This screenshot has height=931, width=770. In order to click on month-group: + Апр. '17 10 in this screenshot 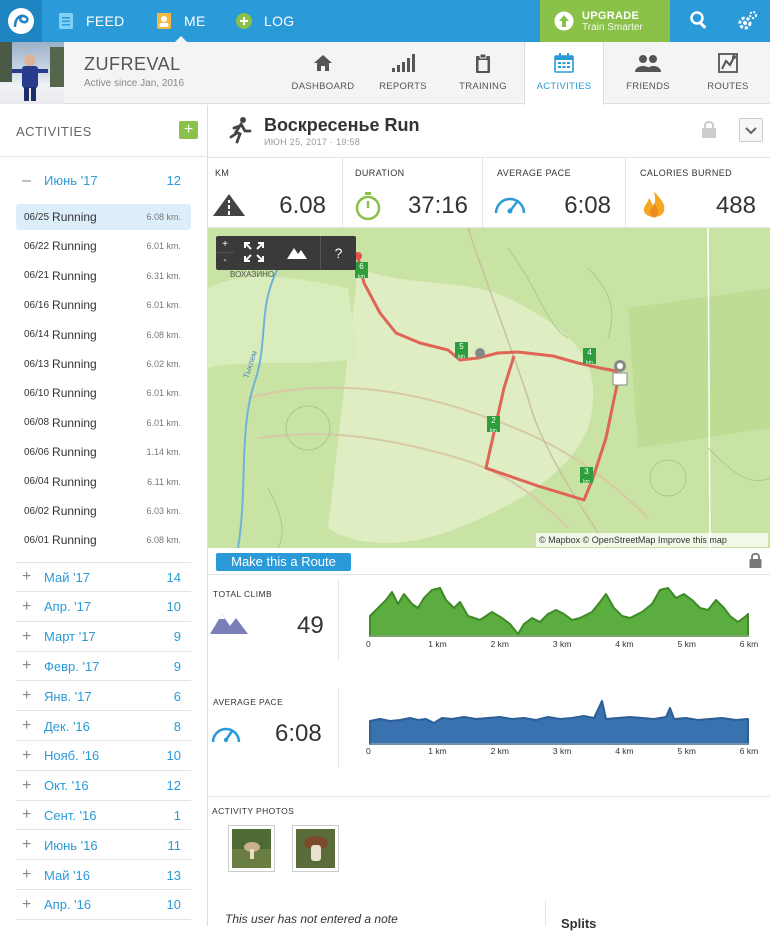, I will do `click(103, 607)`.